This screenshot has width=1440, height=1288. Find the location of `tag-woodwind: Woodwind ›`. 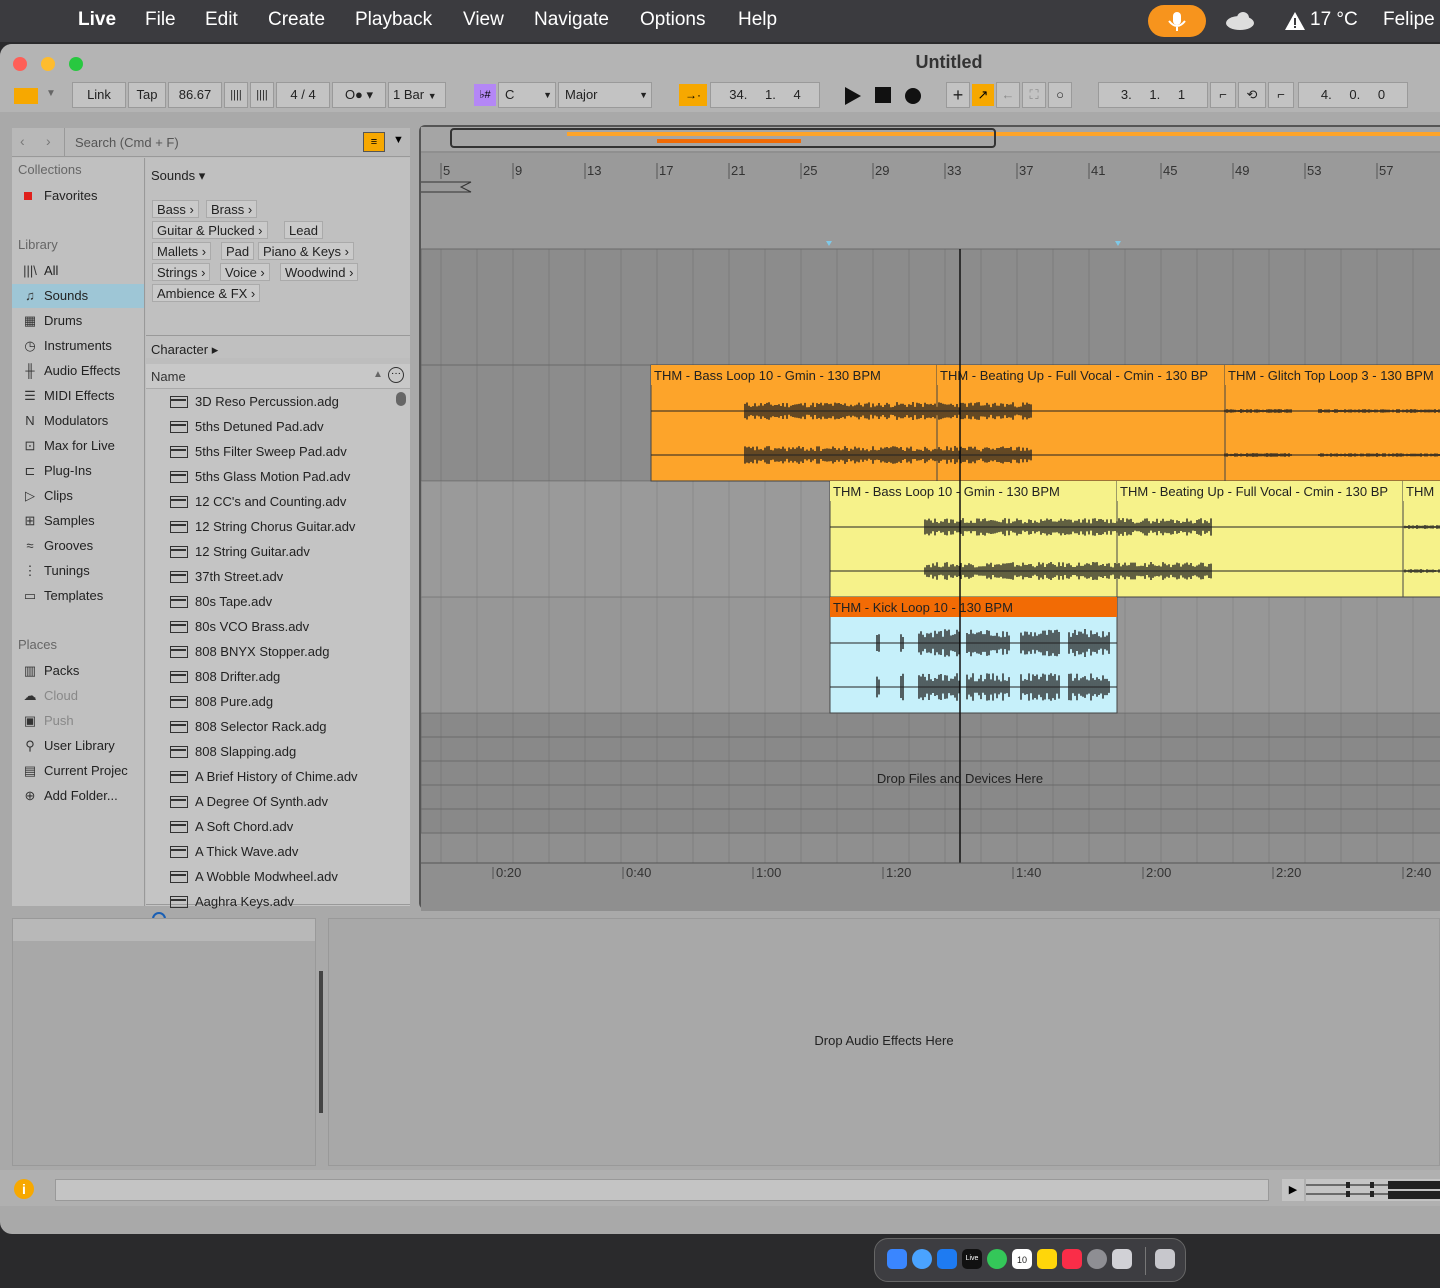

tag-woodwind: Woodwind › is located at coordinates (319, 272).